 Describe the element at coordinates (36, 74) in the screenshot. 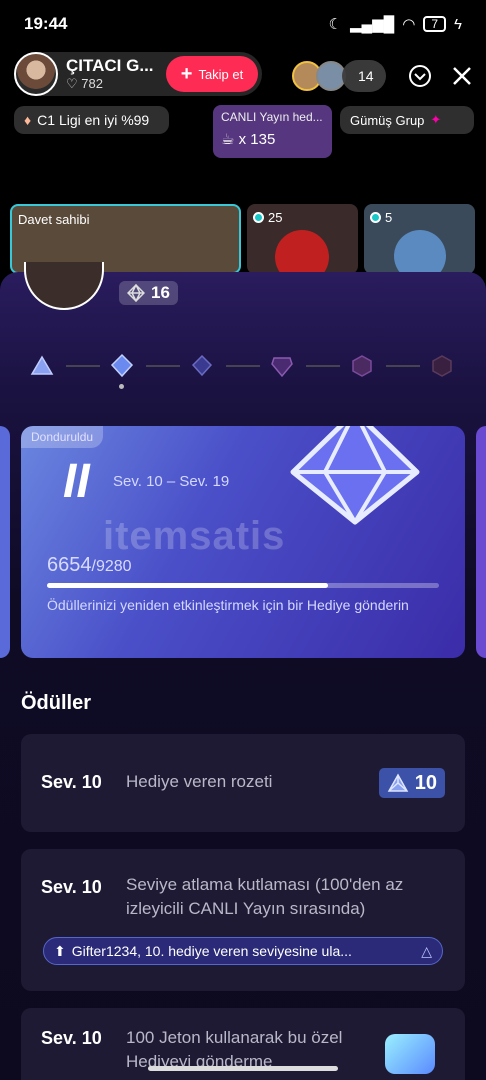

I see `host-avatar` at that location.